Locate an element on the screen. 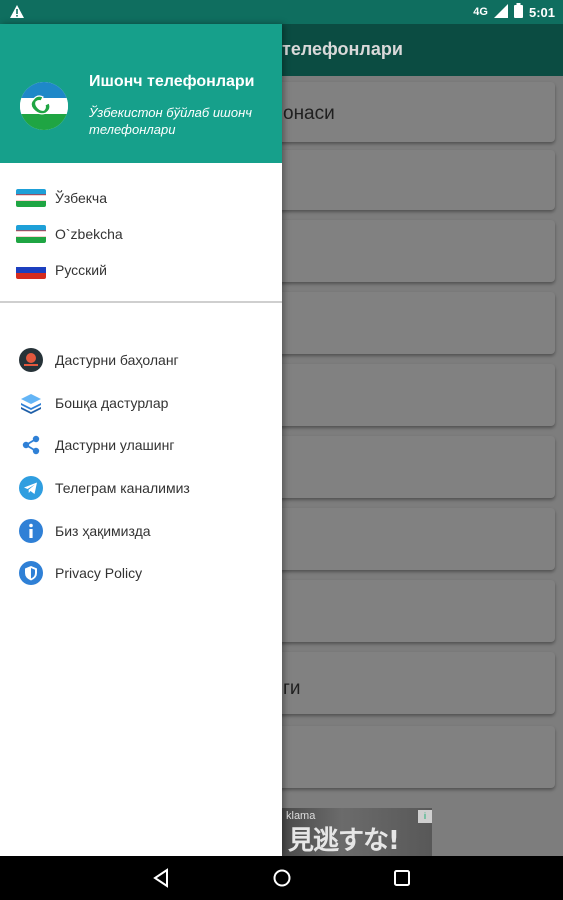  status-bar: 4G 5:01 is located at coordinates (281, 12).